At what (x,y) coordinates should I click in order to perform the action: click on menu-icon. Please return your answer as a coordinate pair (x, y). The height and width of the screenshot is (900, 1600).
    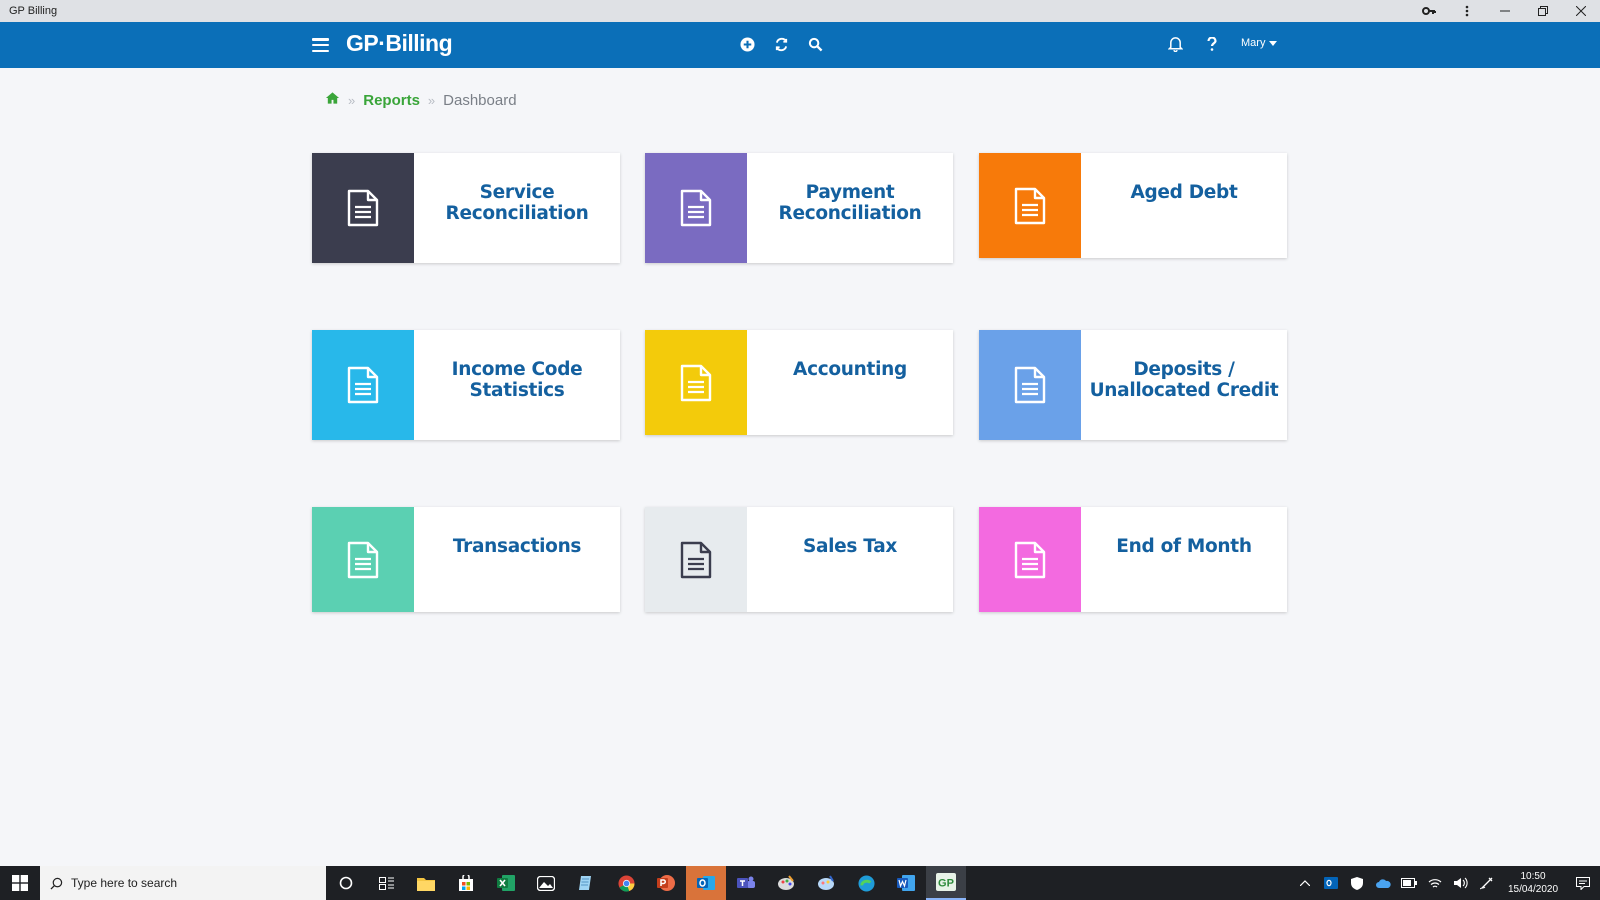
    Looking at the image, I should click on (320, 45).